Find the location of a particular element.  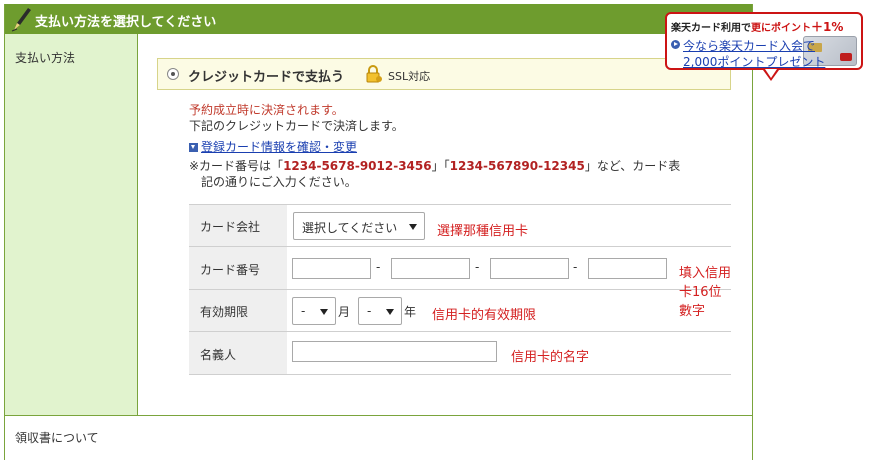

arrow-down-icon is located at coordinates (193, 147).